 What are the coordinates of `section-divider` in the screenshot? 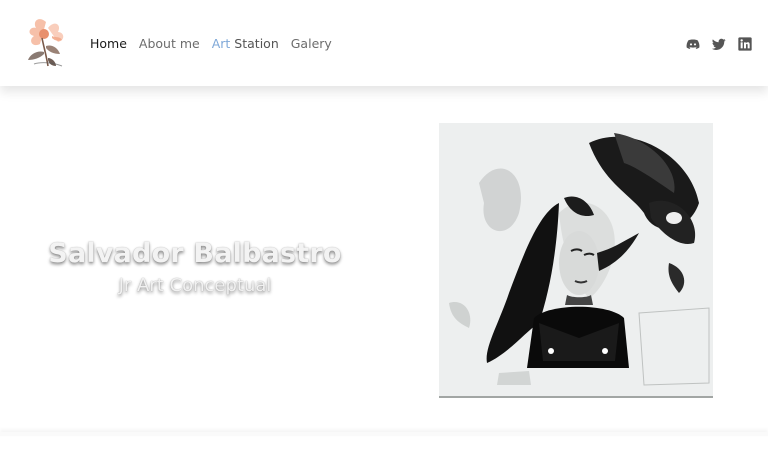 It's located at (384, 434).